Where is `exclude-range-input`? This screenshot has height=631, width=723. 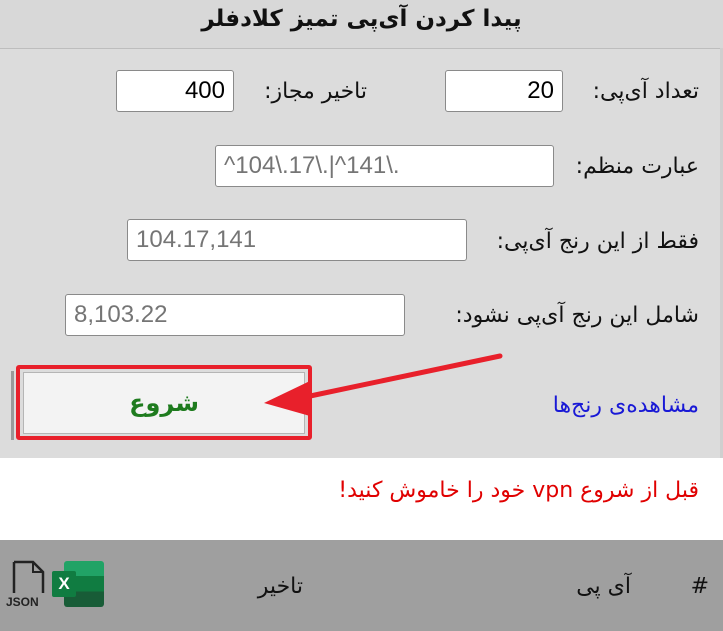 exclude-range-input is located at coordinates (235, 315).